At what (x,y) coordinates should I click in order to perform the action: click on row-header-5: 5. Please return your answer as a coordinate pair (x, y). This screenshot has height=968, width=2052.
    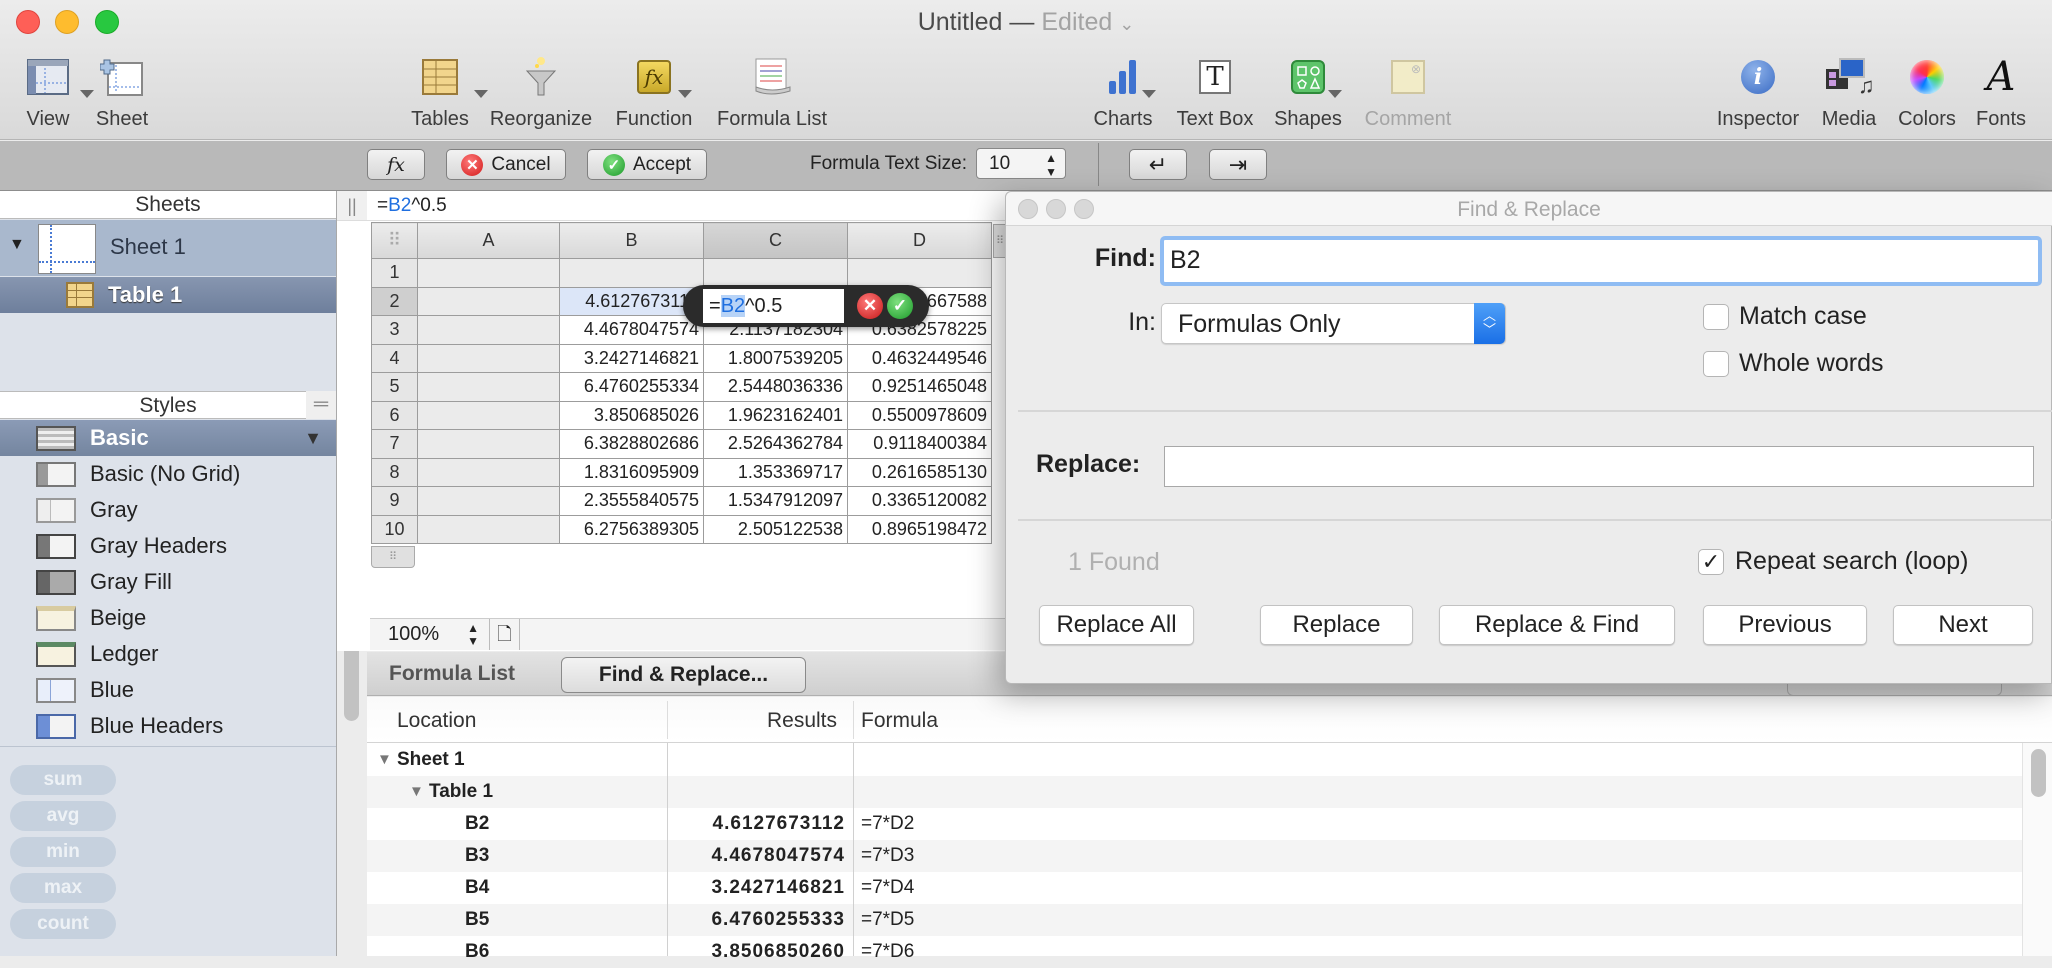
    Looking at the image, I should click on (394, 387).